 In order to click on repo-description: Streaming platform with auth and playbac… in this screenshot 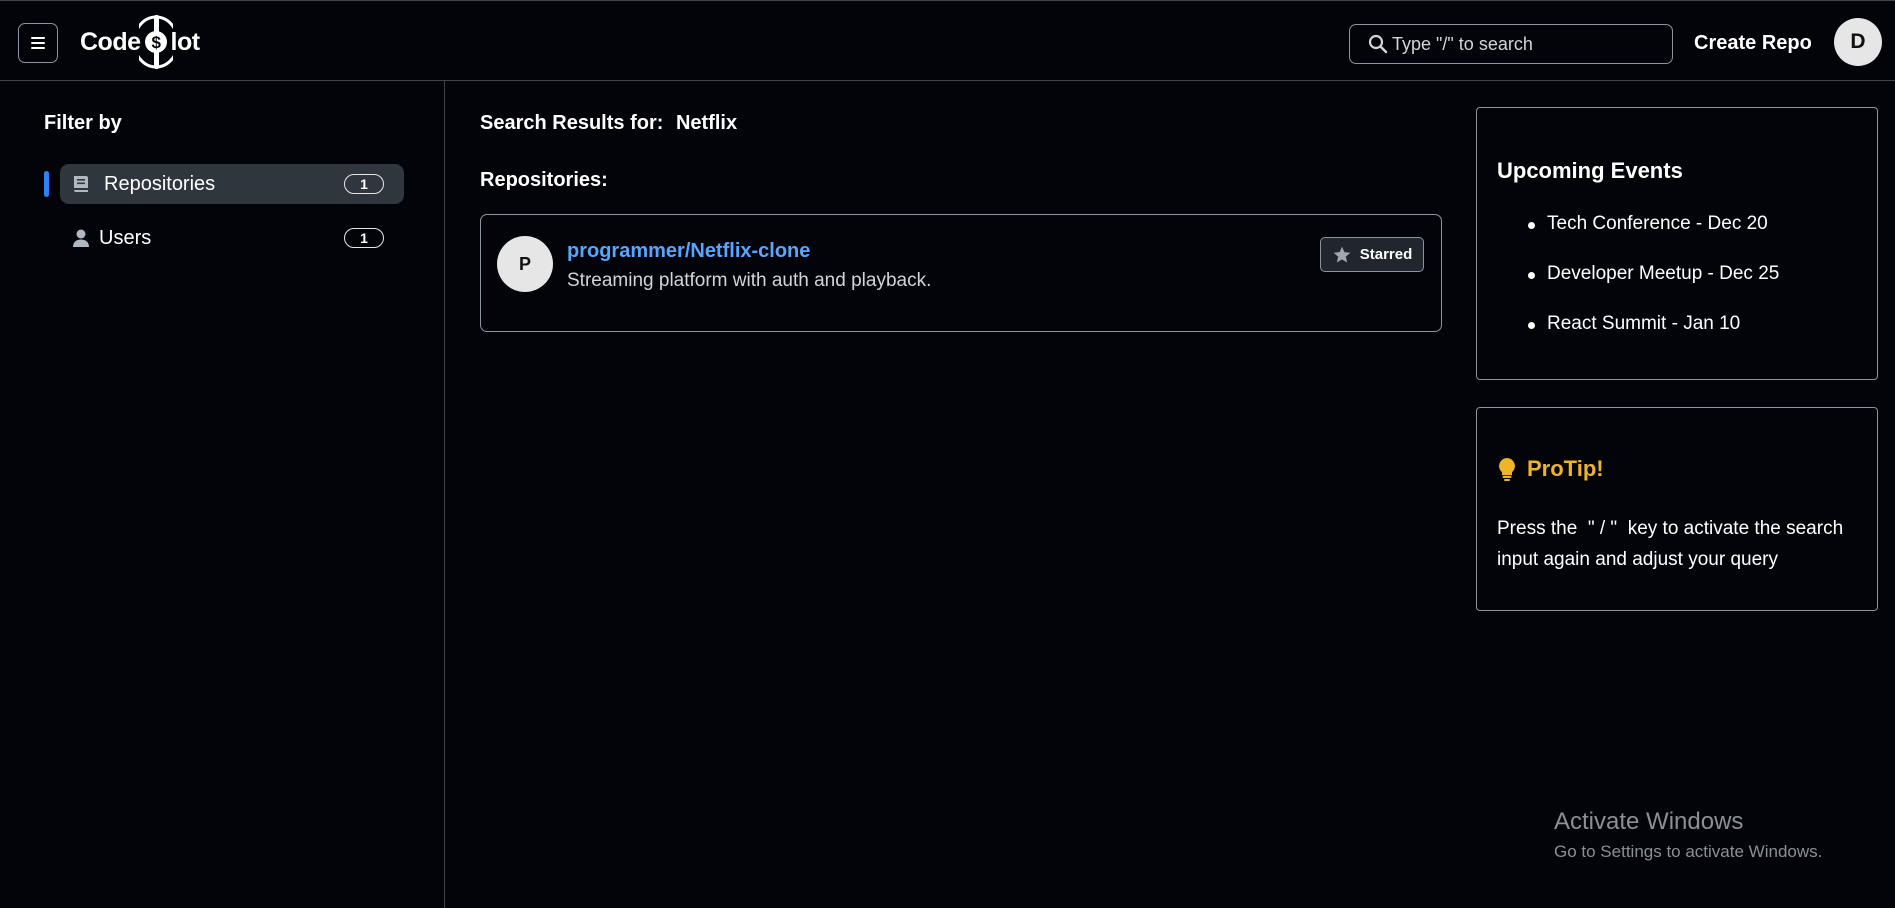, I will do `click(749, 280)`.